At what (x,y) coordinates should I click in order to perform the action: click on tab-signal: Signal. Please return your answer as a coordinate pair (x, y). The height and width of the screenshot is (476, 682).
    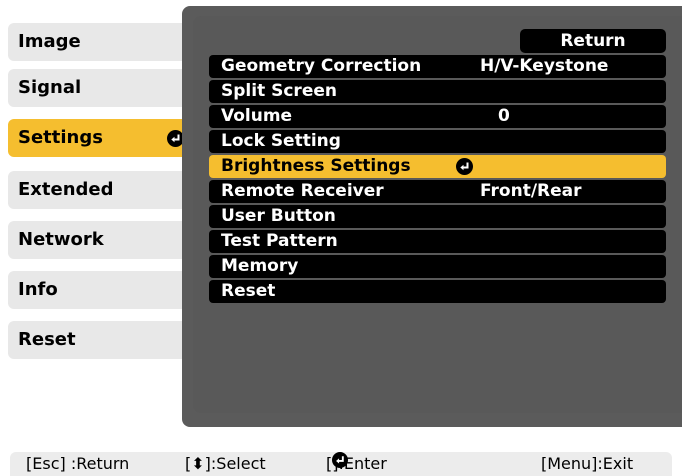
    Looking at the image, I should click on (101, 88).